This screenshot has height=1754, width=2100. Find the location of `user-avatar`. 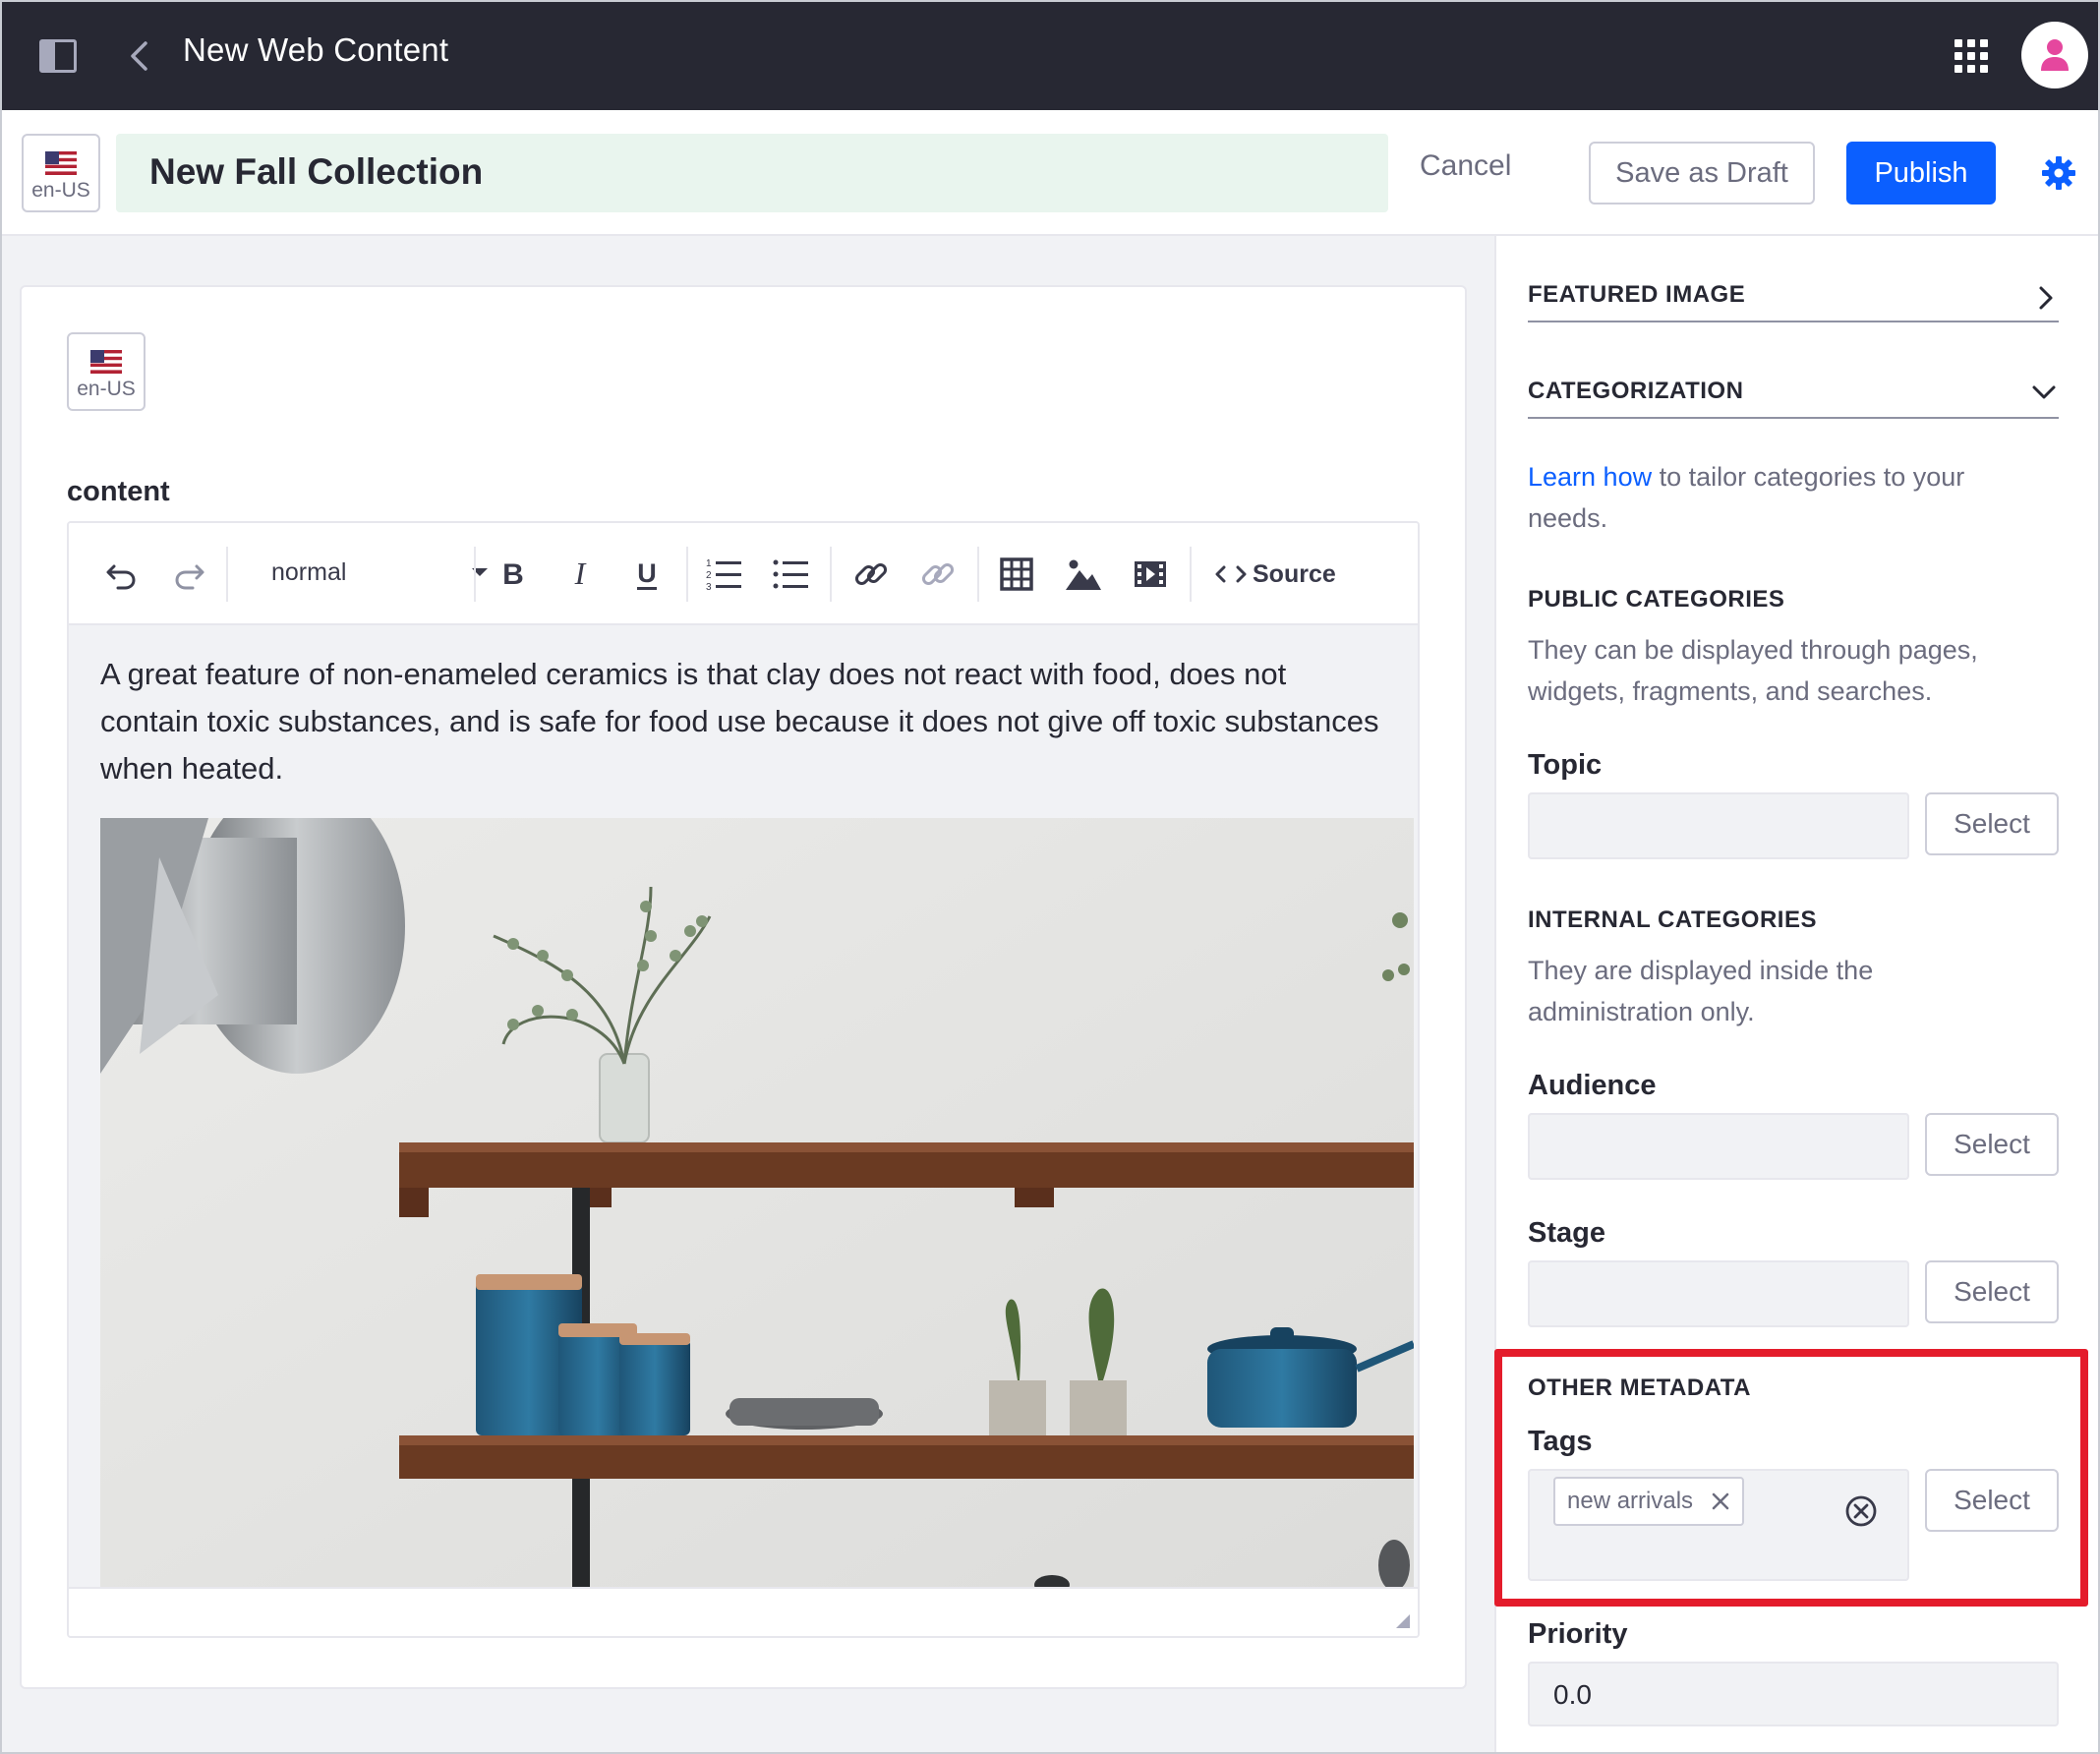

user-avatar is located at coordinates (2054, 55).